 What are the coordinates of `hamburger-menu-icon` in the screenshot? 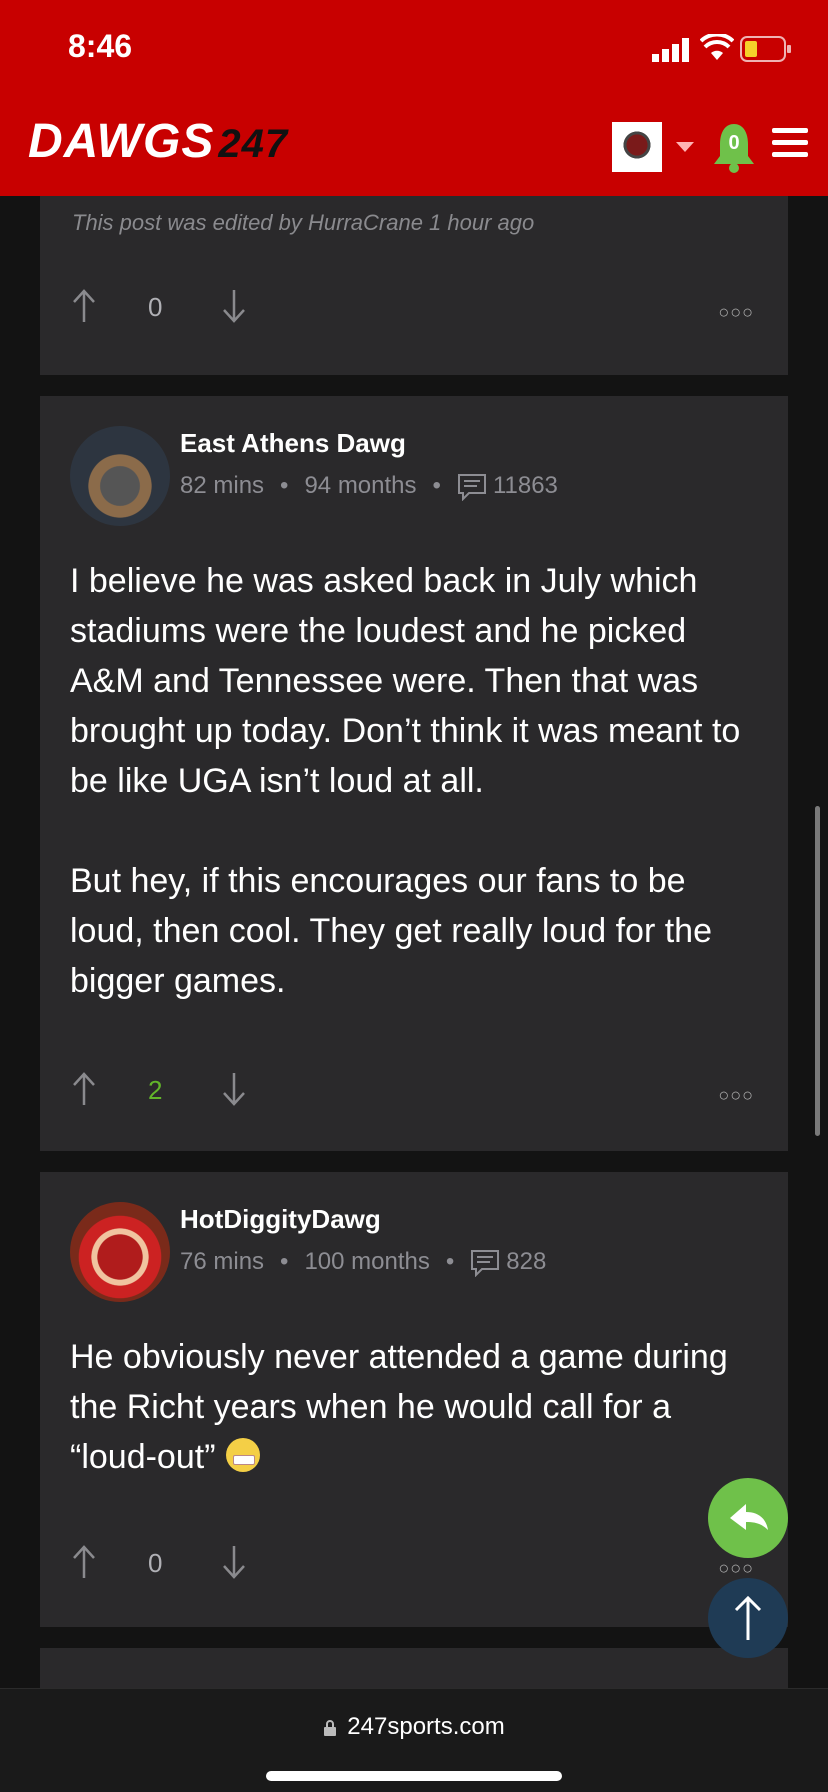 It's located at (790, 143).